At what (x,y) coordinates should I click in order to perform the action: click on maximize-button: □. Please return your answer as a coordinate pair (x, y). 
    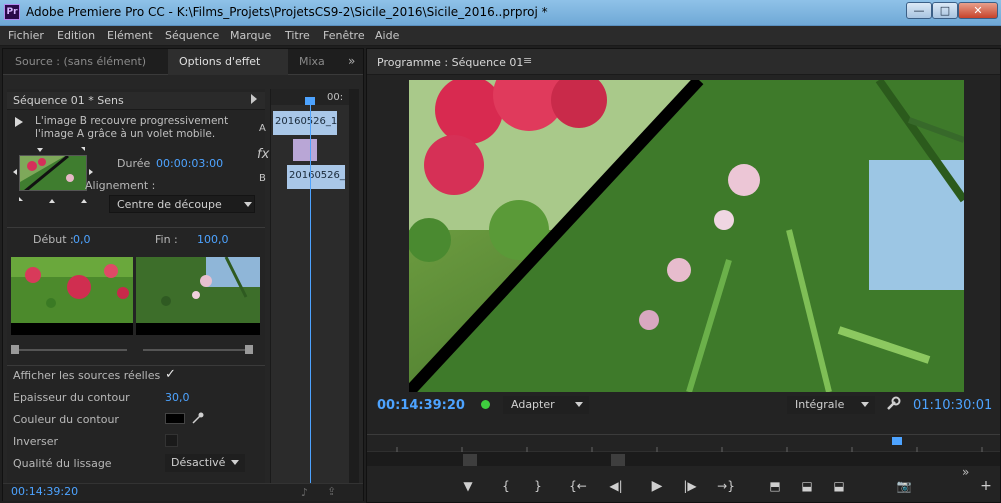
    Looking at the image, I should click on (945, 10).